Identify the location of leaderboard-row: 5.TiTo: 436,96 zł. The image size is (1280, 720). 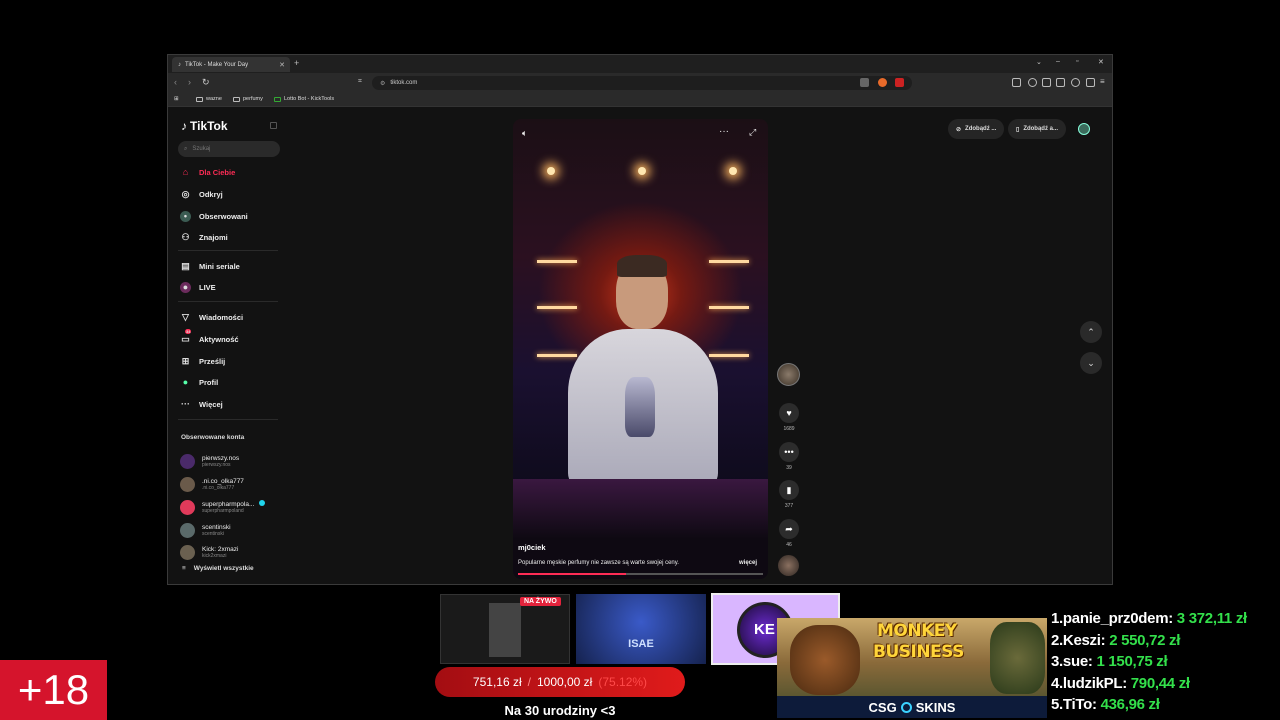
(1105, 705).